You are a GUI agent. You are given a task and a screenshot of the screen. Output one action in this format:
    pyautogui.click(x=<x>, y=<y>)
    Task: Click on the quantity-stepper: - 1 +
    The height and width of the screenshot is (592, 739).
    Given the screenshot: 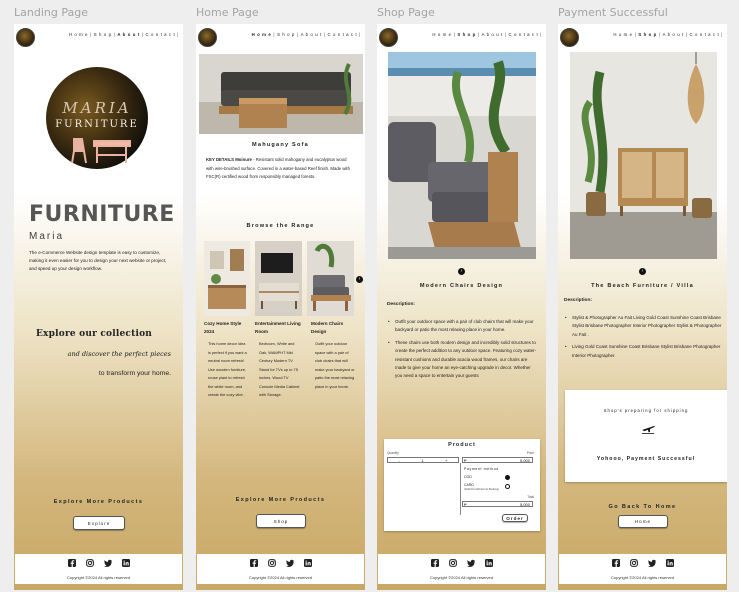 What is the action you would take?
    pyautogui.click(x=423, y=460)
    